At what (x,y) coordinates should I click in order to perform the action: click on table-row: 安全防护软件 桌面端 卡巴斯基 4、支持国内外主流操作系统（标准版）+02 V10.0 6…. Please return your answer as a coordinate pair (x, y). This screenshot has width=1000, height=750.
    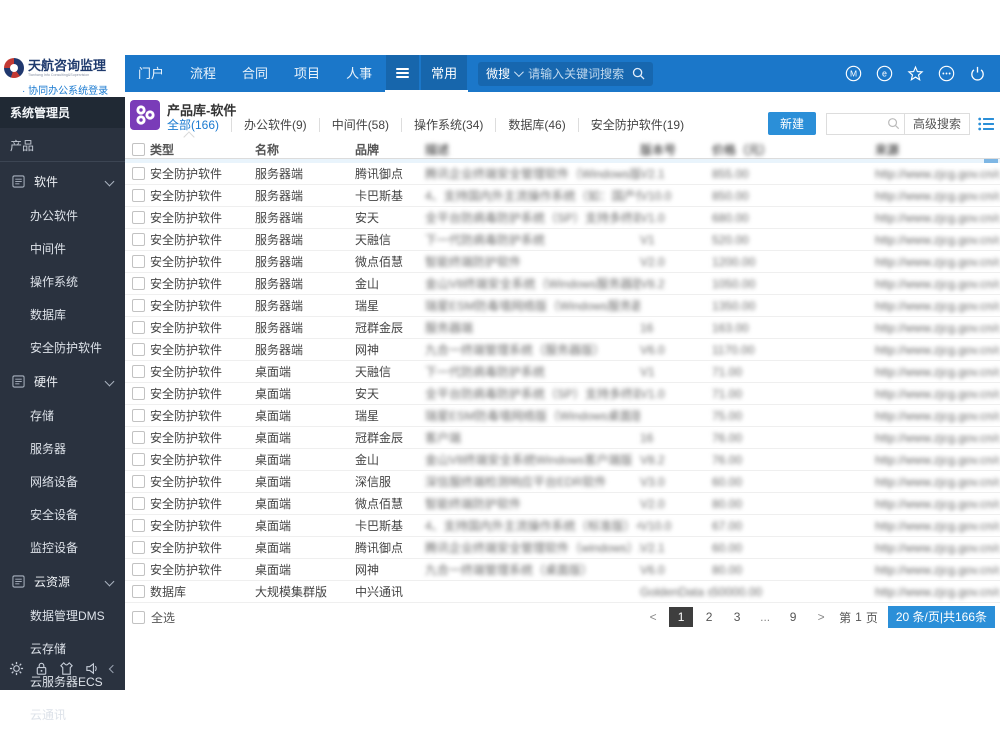
    Looking at the image, I should click on (562, 526).